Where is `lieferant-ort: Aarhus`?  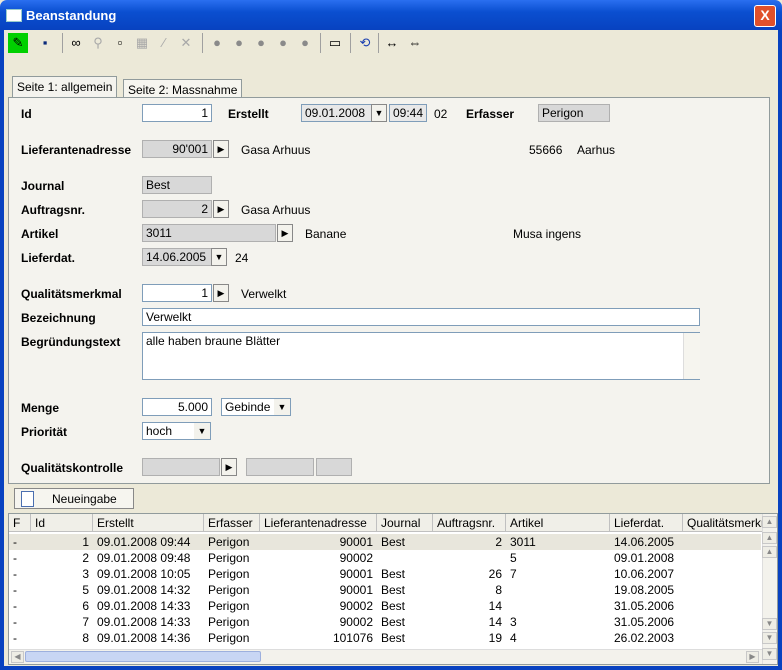 lieferant-ort: Aarhus is located at coordinates (596, 150).